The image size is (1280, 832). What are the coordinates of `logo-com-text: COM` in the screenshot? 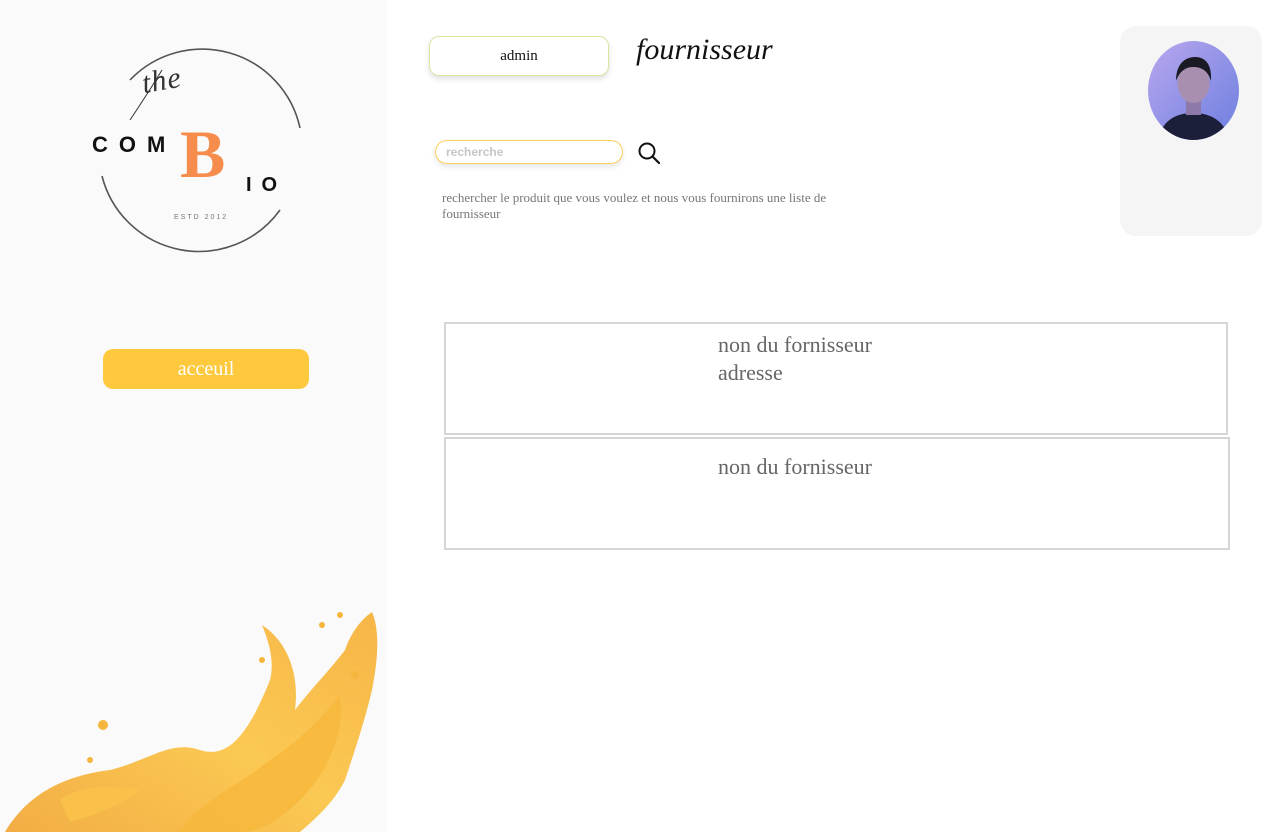 It's located at (134, 144).